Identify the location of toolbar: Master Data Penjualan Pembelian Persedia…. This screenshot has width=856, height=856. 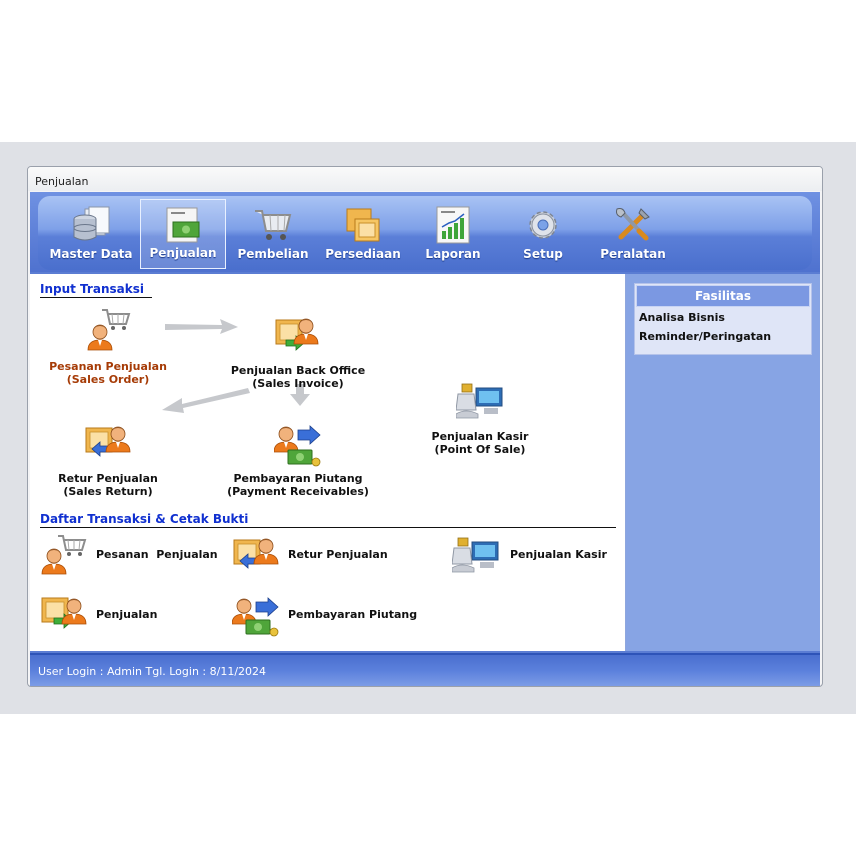
(425, 232).